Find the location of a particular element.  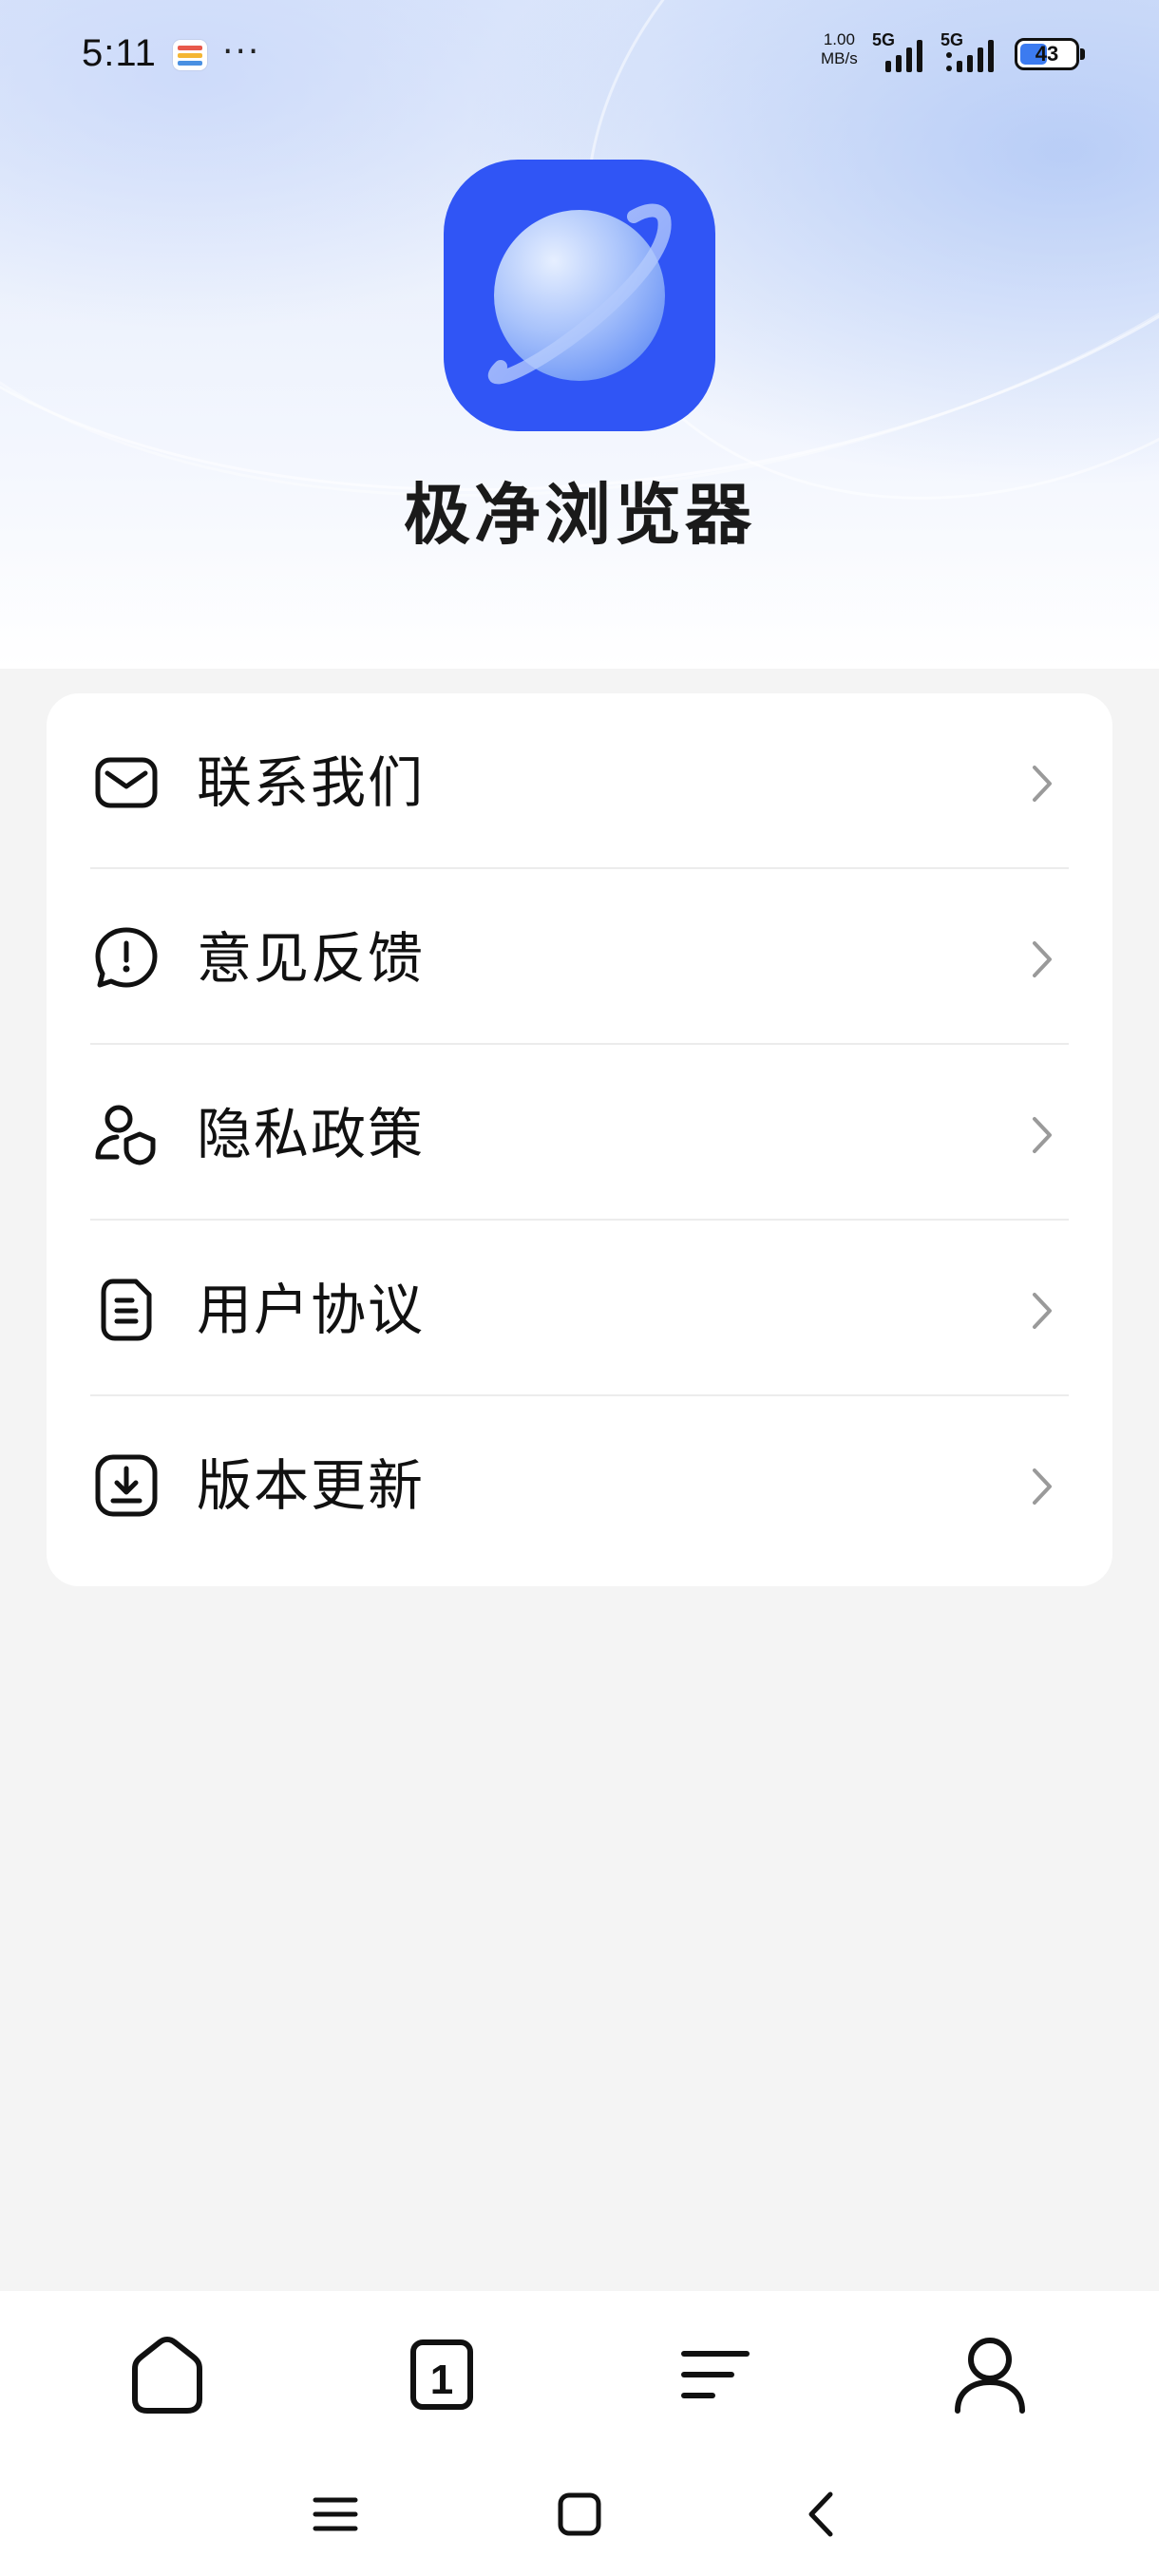

system-navigation-bar is located at coordinates (579, 2504).